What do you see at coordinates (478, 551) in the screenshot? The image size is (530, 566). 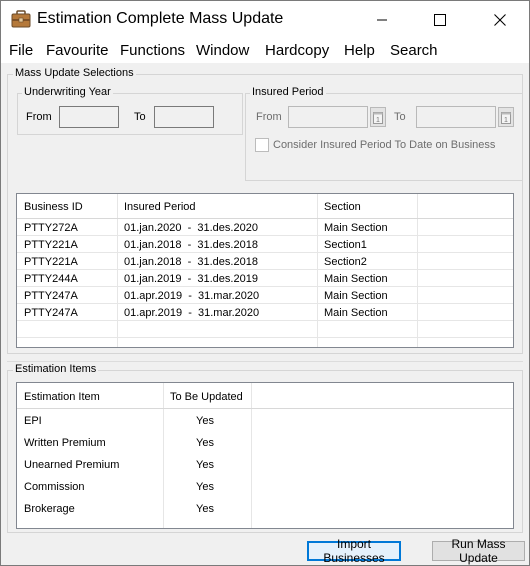 I see `run-mass-update-button: Run Mass Update` at bounding box center [478, 551].